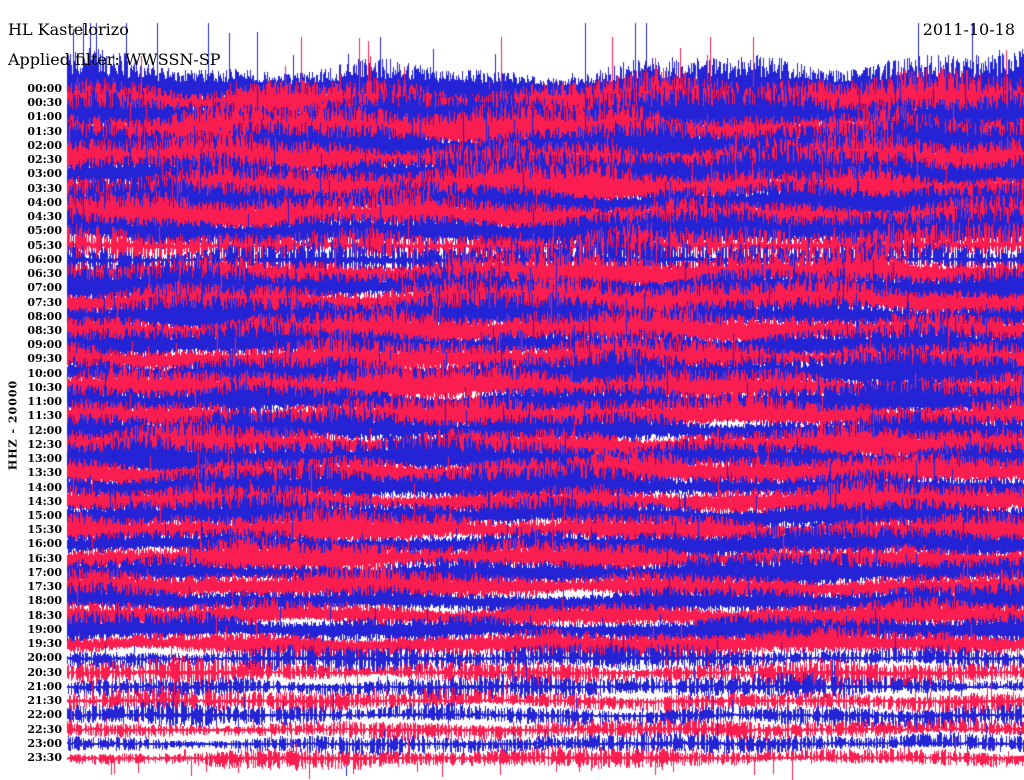 This screenshot has width=1024, height=780. I want to click on time-label: 04:30, so click(44, 217).